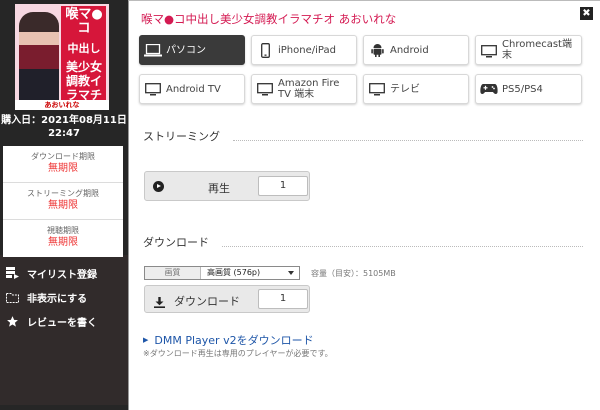  Describe the element at coordinates (307, 50) in the screenshot. I see `device-label-iphone: iPhone/iPad` at that location.